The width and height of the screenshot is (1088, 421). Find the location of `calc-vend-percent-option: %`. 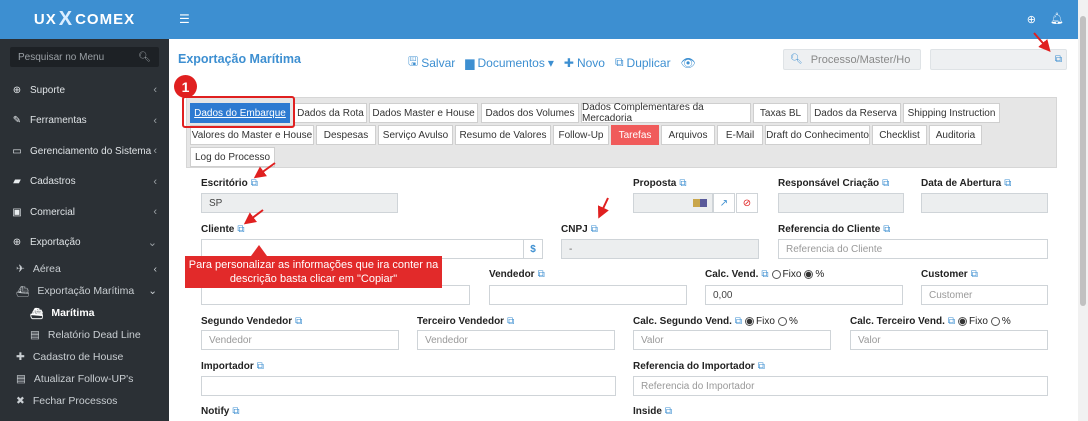

calc-vend-percent-option: % is located at coordinates (814, 274).